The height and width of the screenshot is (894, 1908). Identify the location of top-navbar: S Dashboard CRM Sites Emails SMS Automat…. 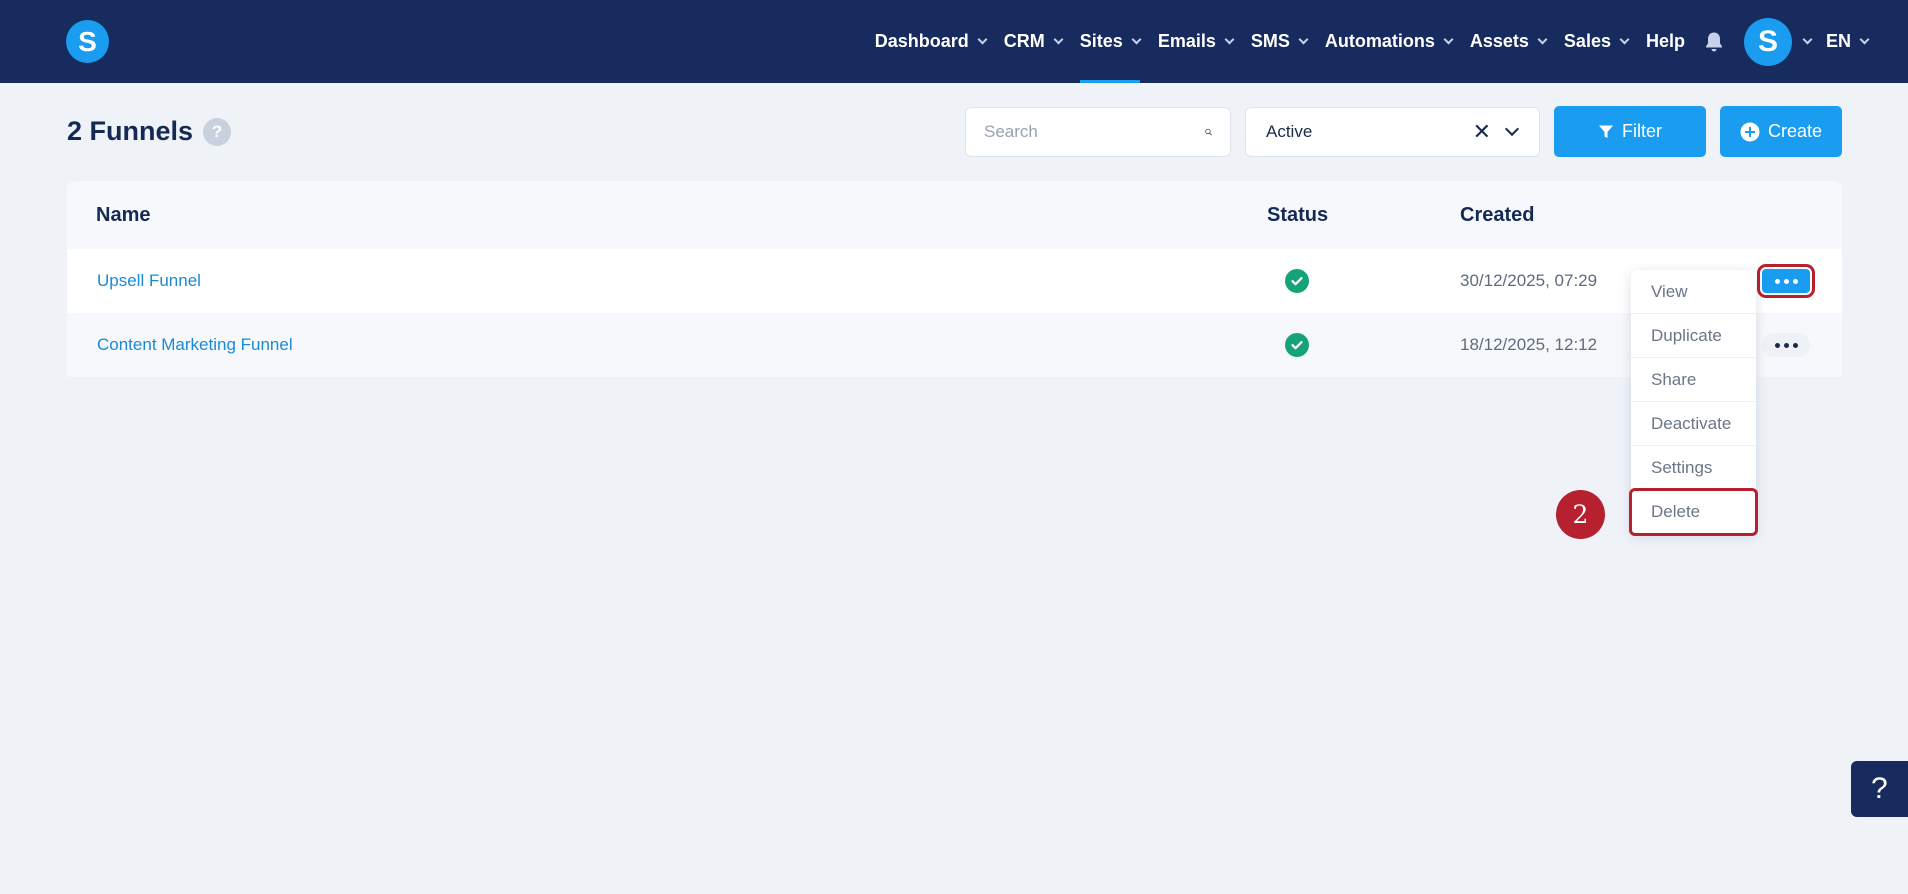
(954, 41).